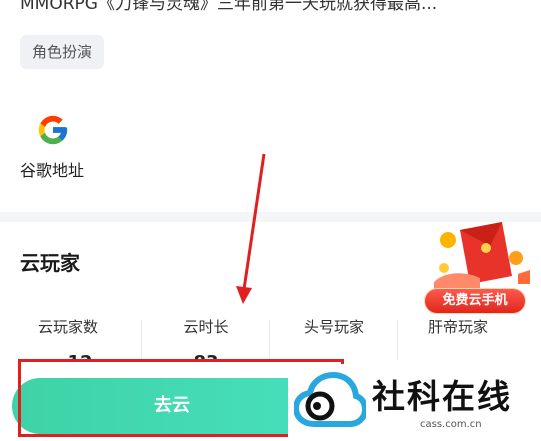 This screenshot has height=441, width=541. What do you see at coordinates (206, 327) in the screenshot?
I see `stat-label-cloud-time: 云时长` at bounding box center [206, 327].